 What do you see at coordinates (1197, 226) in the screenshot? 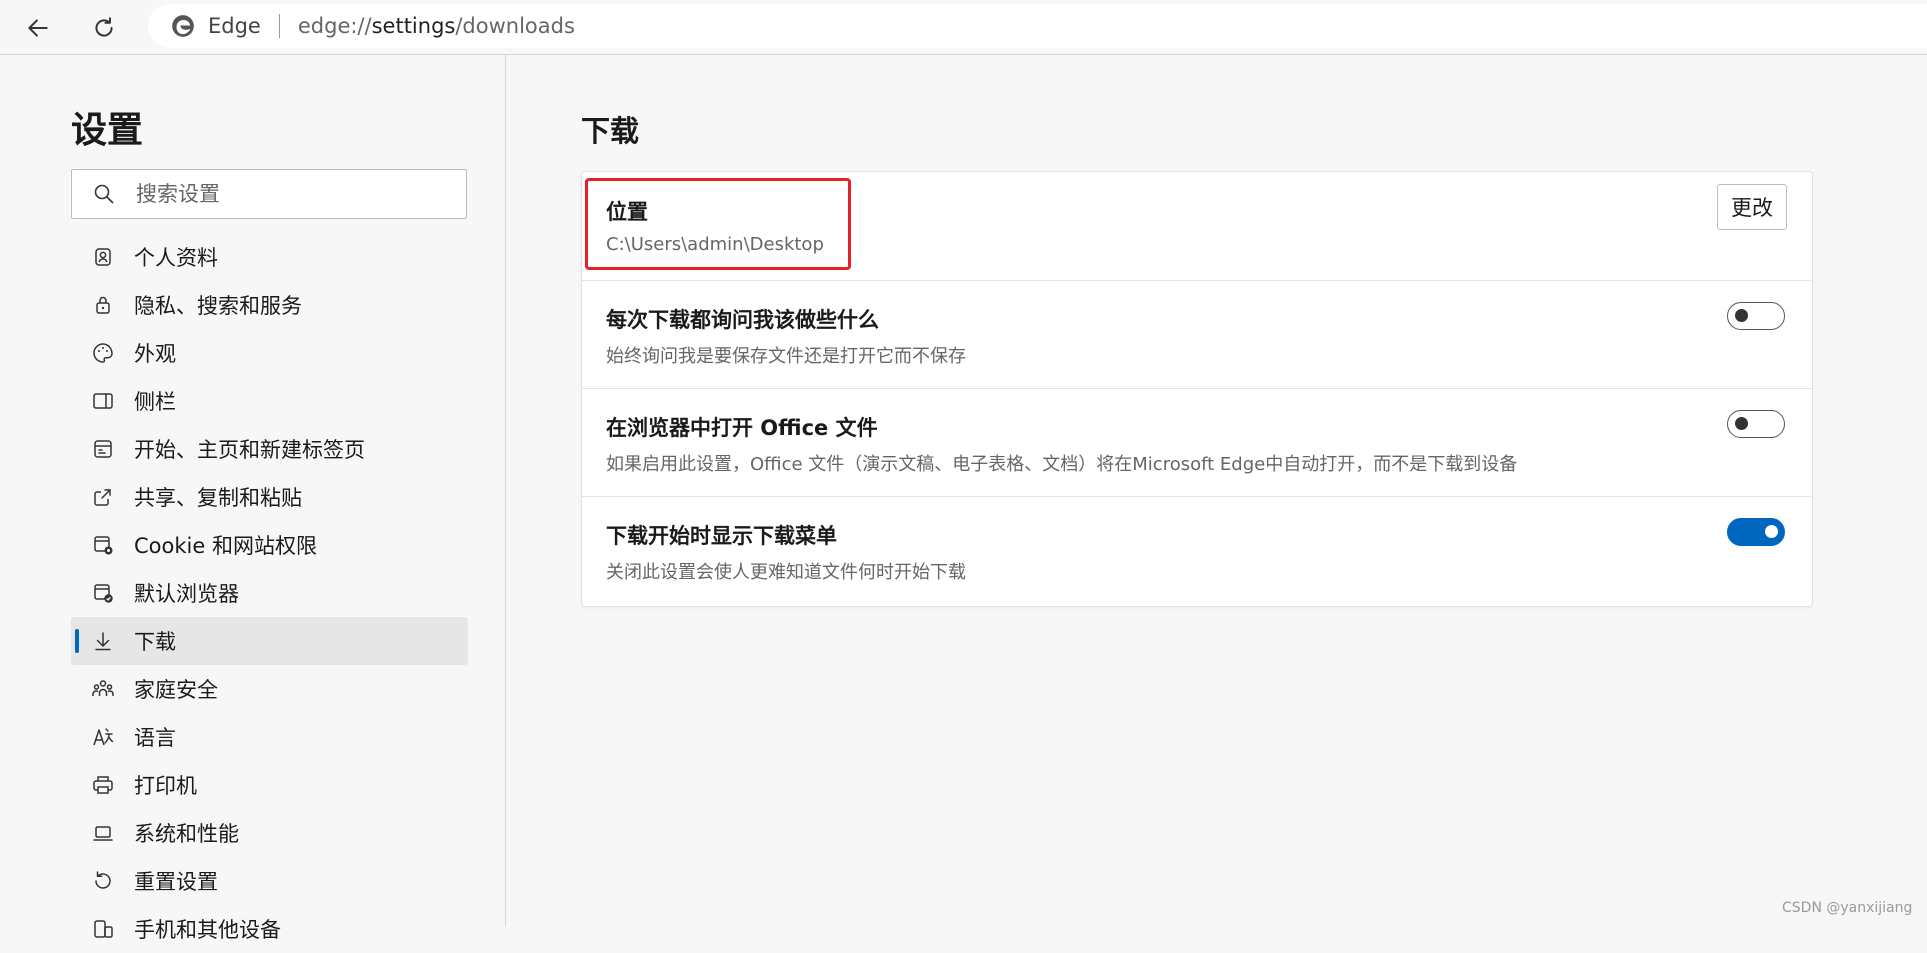
I see `setting-row-1: 位置 C:\Users\admin\Desktop 更改` at bounding box center [1197, 226].